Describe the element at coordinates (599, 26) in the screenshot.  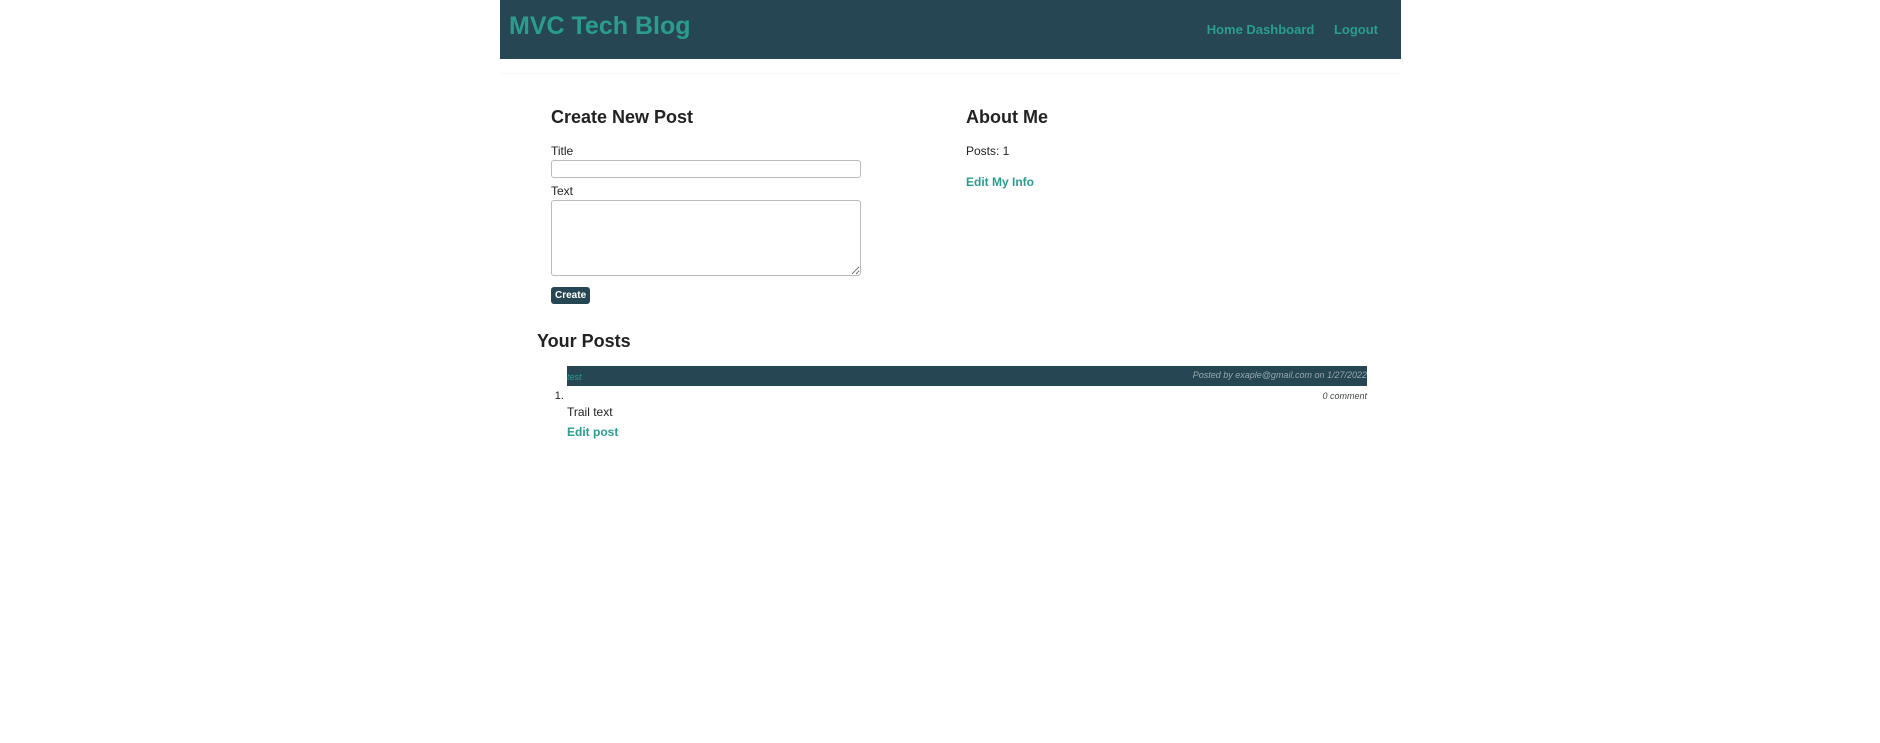
I see `site-title-link: MVC Tech Blog` at that location.